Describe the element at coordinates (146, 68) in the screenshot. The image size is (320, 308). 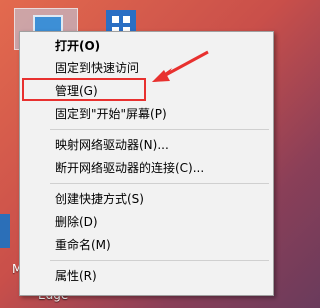
I see `menu-item-pin-quick-access: 固定到快速访问` at that location.